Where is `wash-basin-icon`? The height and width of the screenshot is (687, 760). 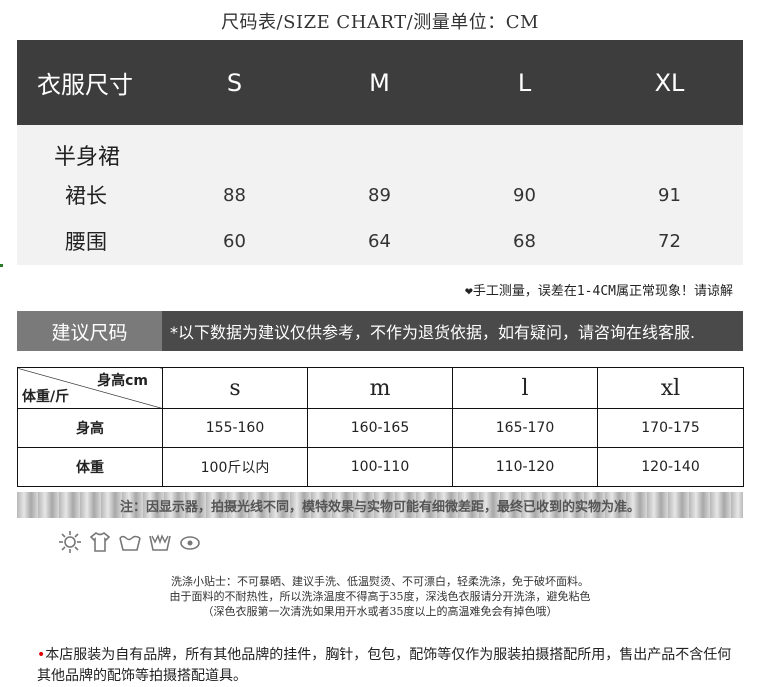
wash-basin-icon is located at coordinates (160, 542).